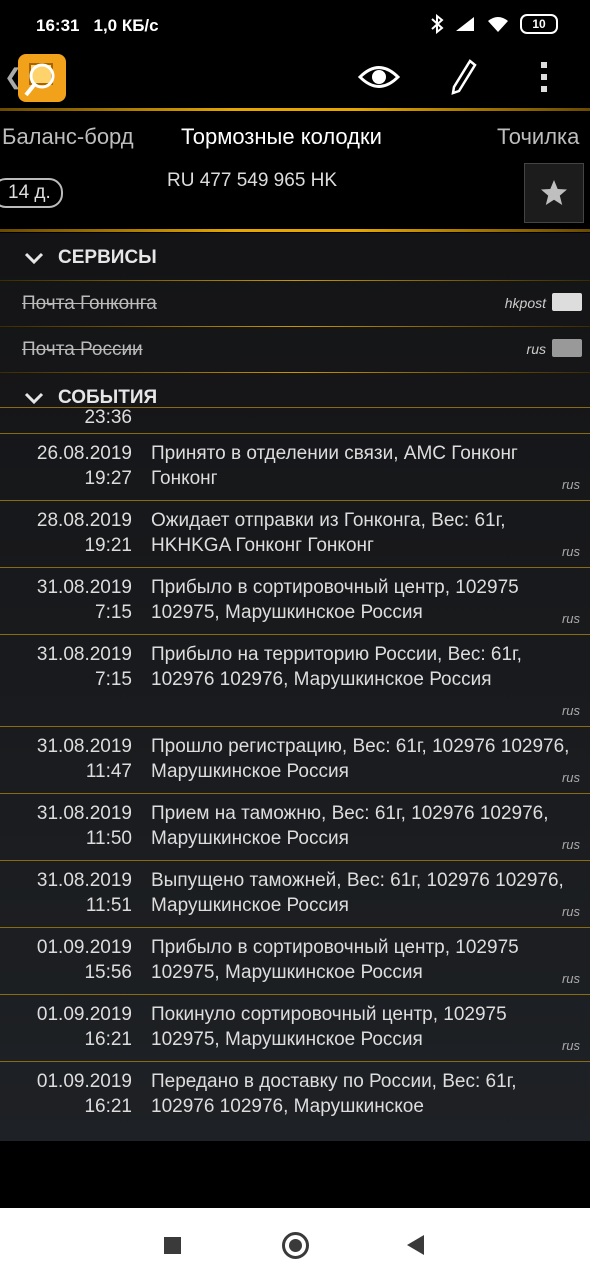 The image size is (590, 1280). What do you see at coordinates (252, 181) in the screenshot?
I see `tracking-number: RU 477 549 965 HK` at bounding box center [252, 181].